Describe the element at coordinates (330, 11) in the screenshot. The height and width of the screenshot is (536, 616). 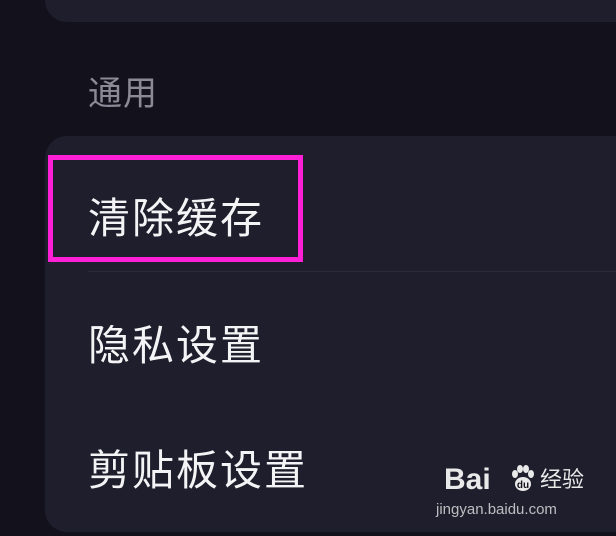
I see `previous-settings-card` at that location.